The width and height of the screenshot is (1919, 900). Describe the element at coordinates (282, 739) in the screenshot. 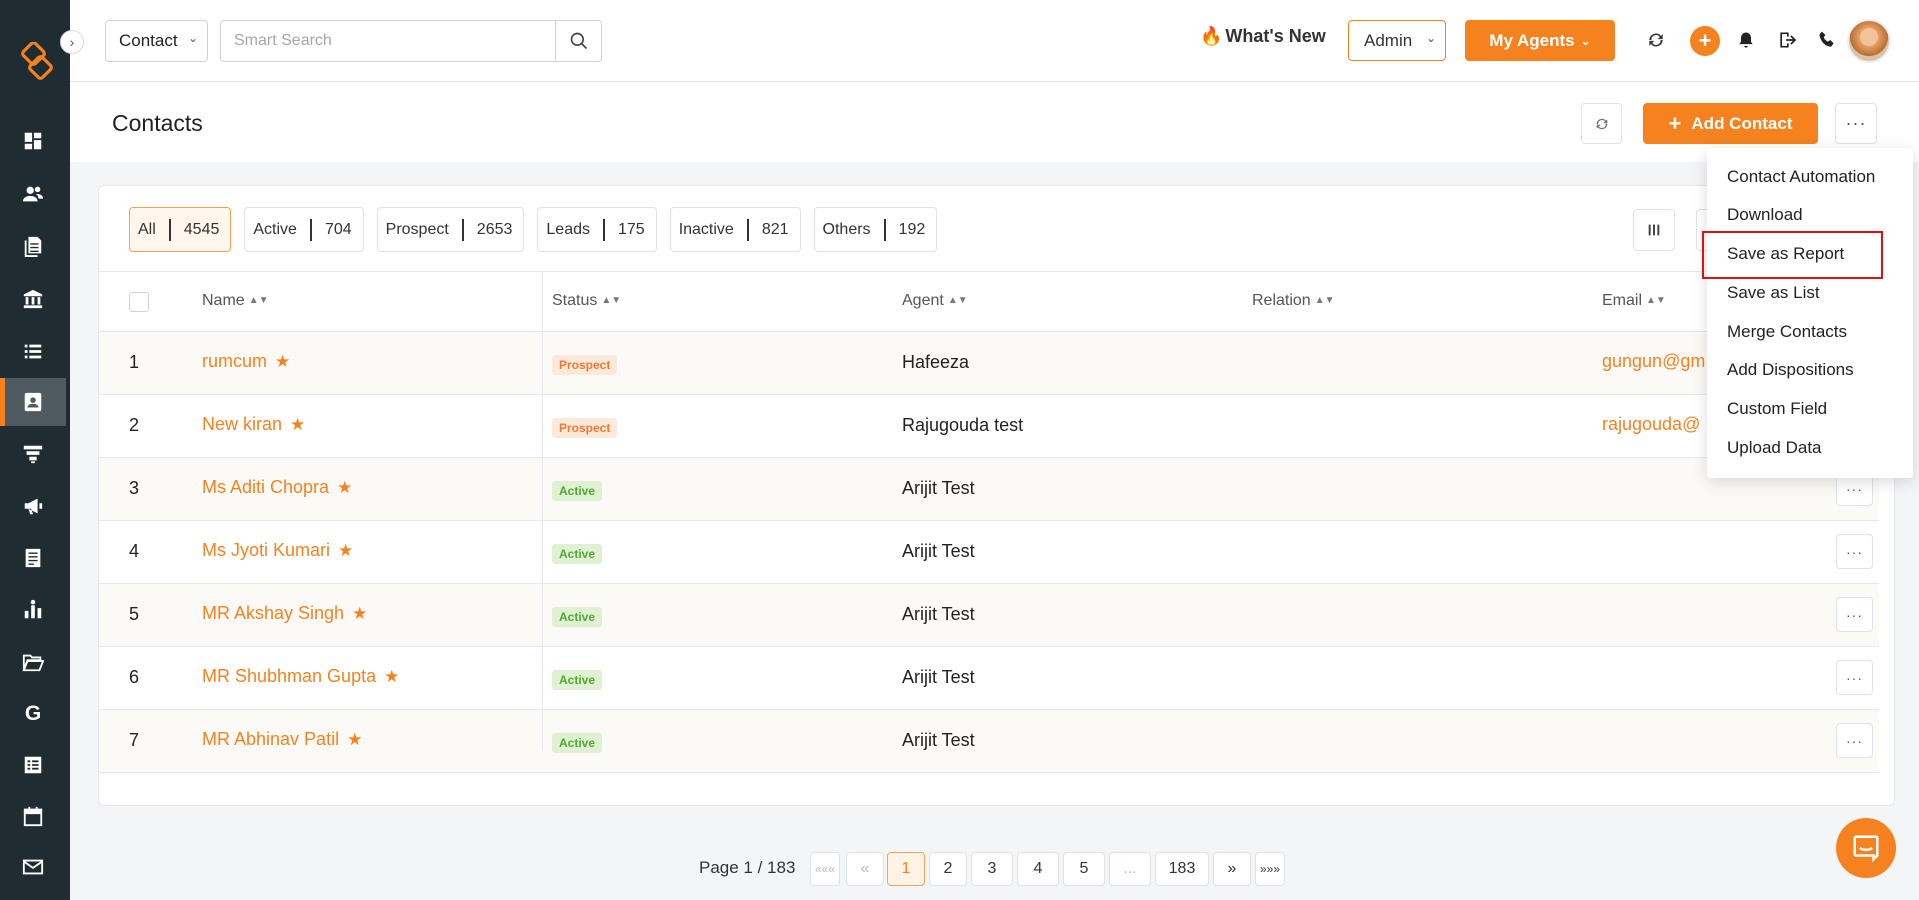

I see `contact-name-link: MR Abhinav Patil ★` at that location.